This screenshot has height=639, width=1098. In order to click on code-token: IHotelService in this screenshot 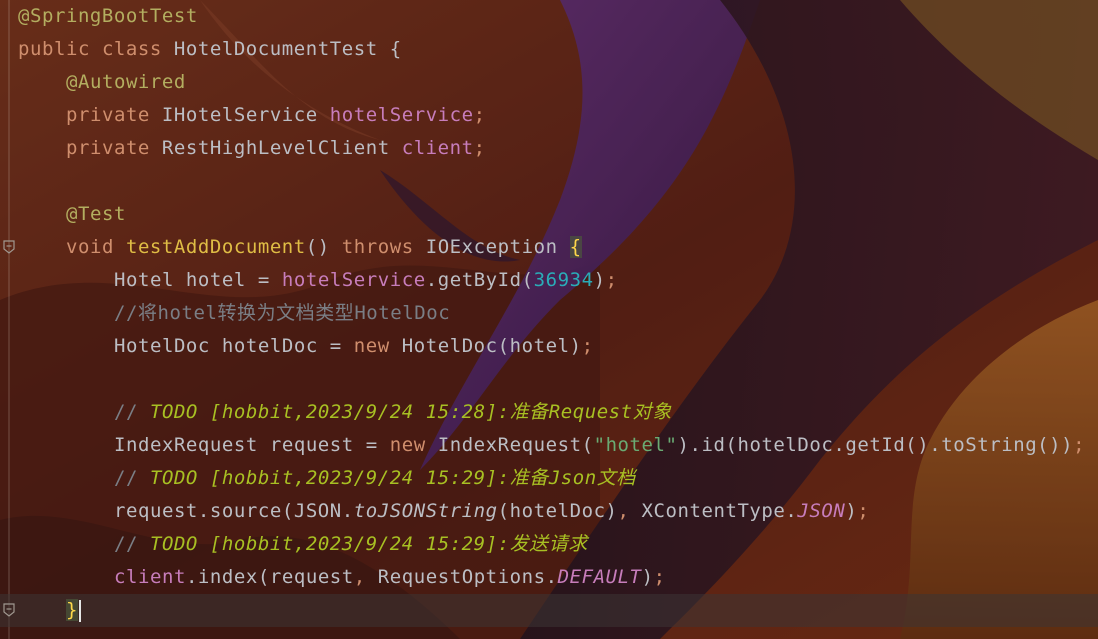, I will do `click(245, 115)`.